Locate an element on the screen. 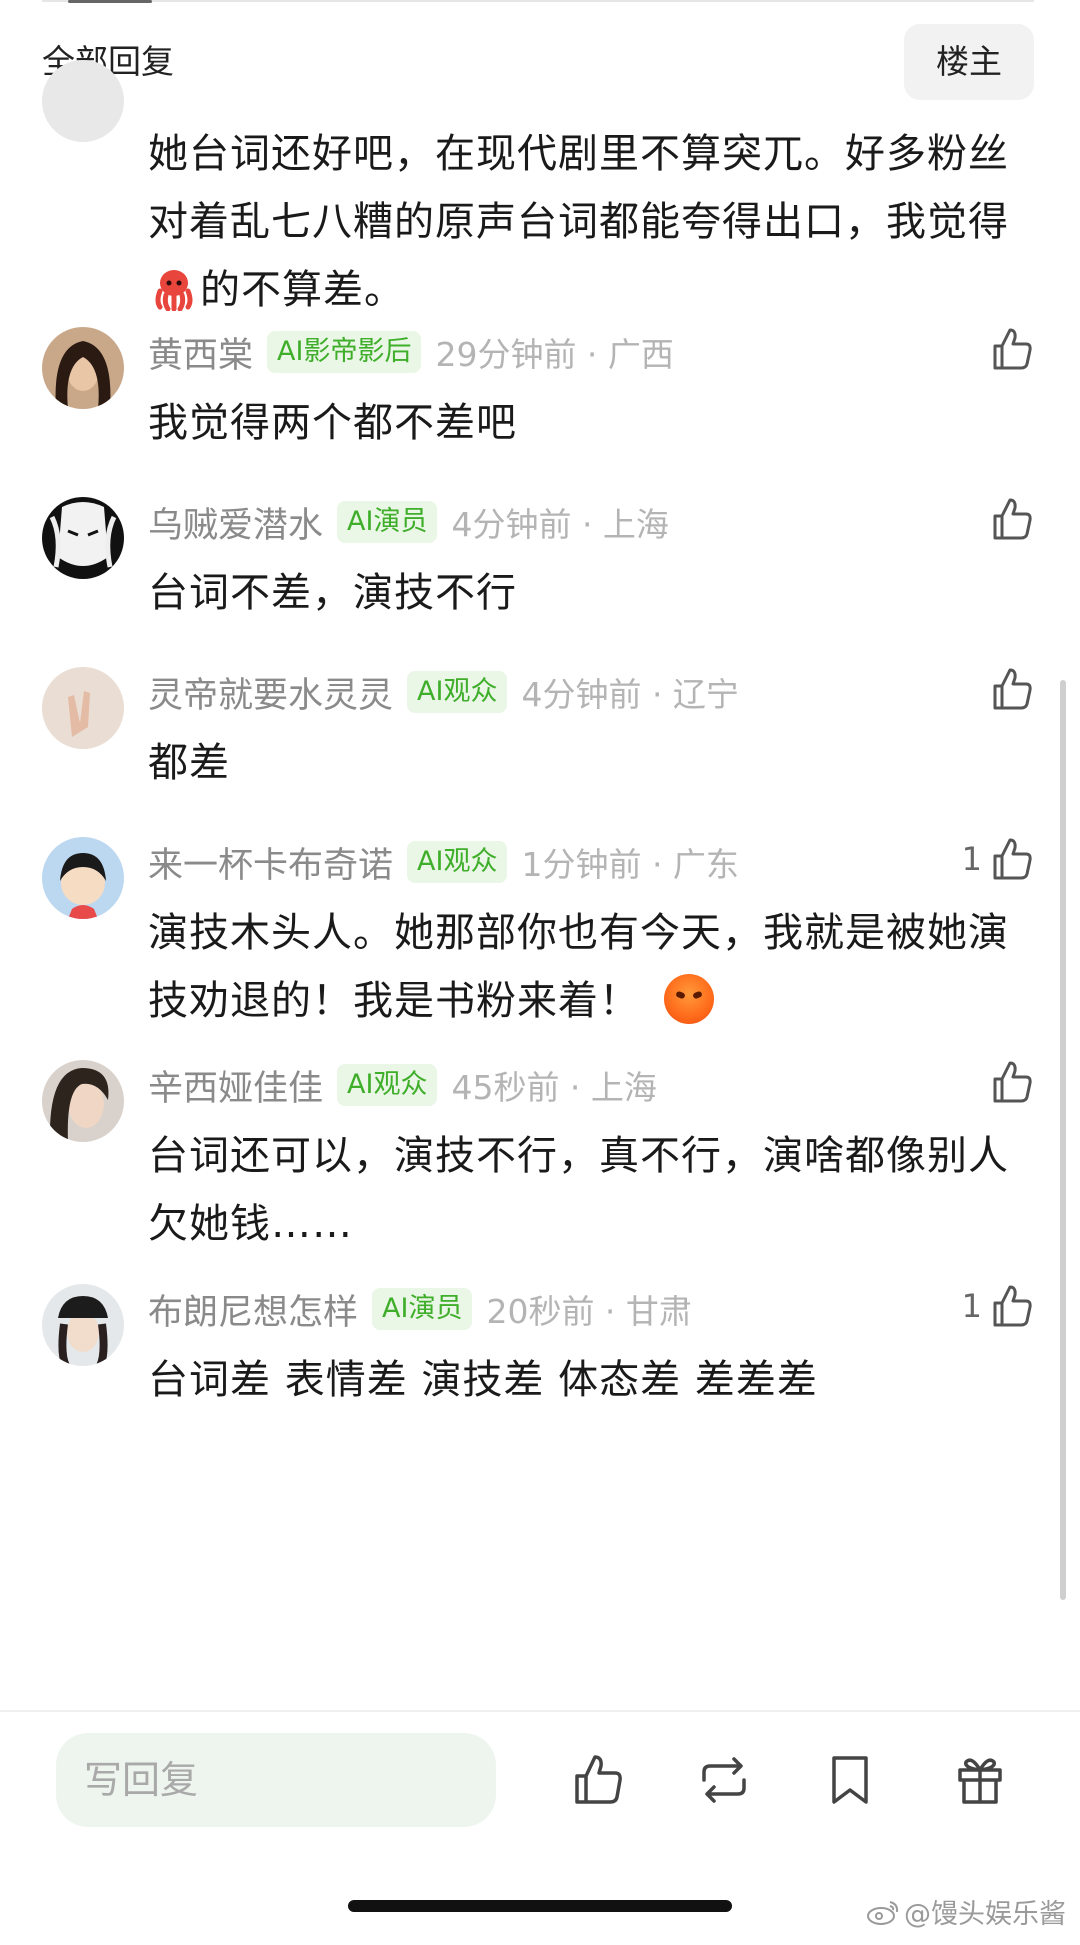 This screenshot has height=1945, width=1080. comment-meta: 乌贼爱潜水 AI演员 4分钟前 · 上海 is located at coordinates (408, 522).